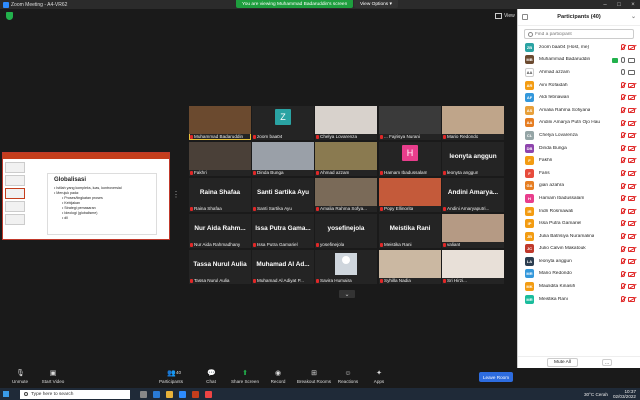 The width and height of the screenshot is (640, 400). What do you see at coordinates (379, 379) in the screenshot?
I see `apps-button: ✦ Apps` at bounding box center [379, 379].